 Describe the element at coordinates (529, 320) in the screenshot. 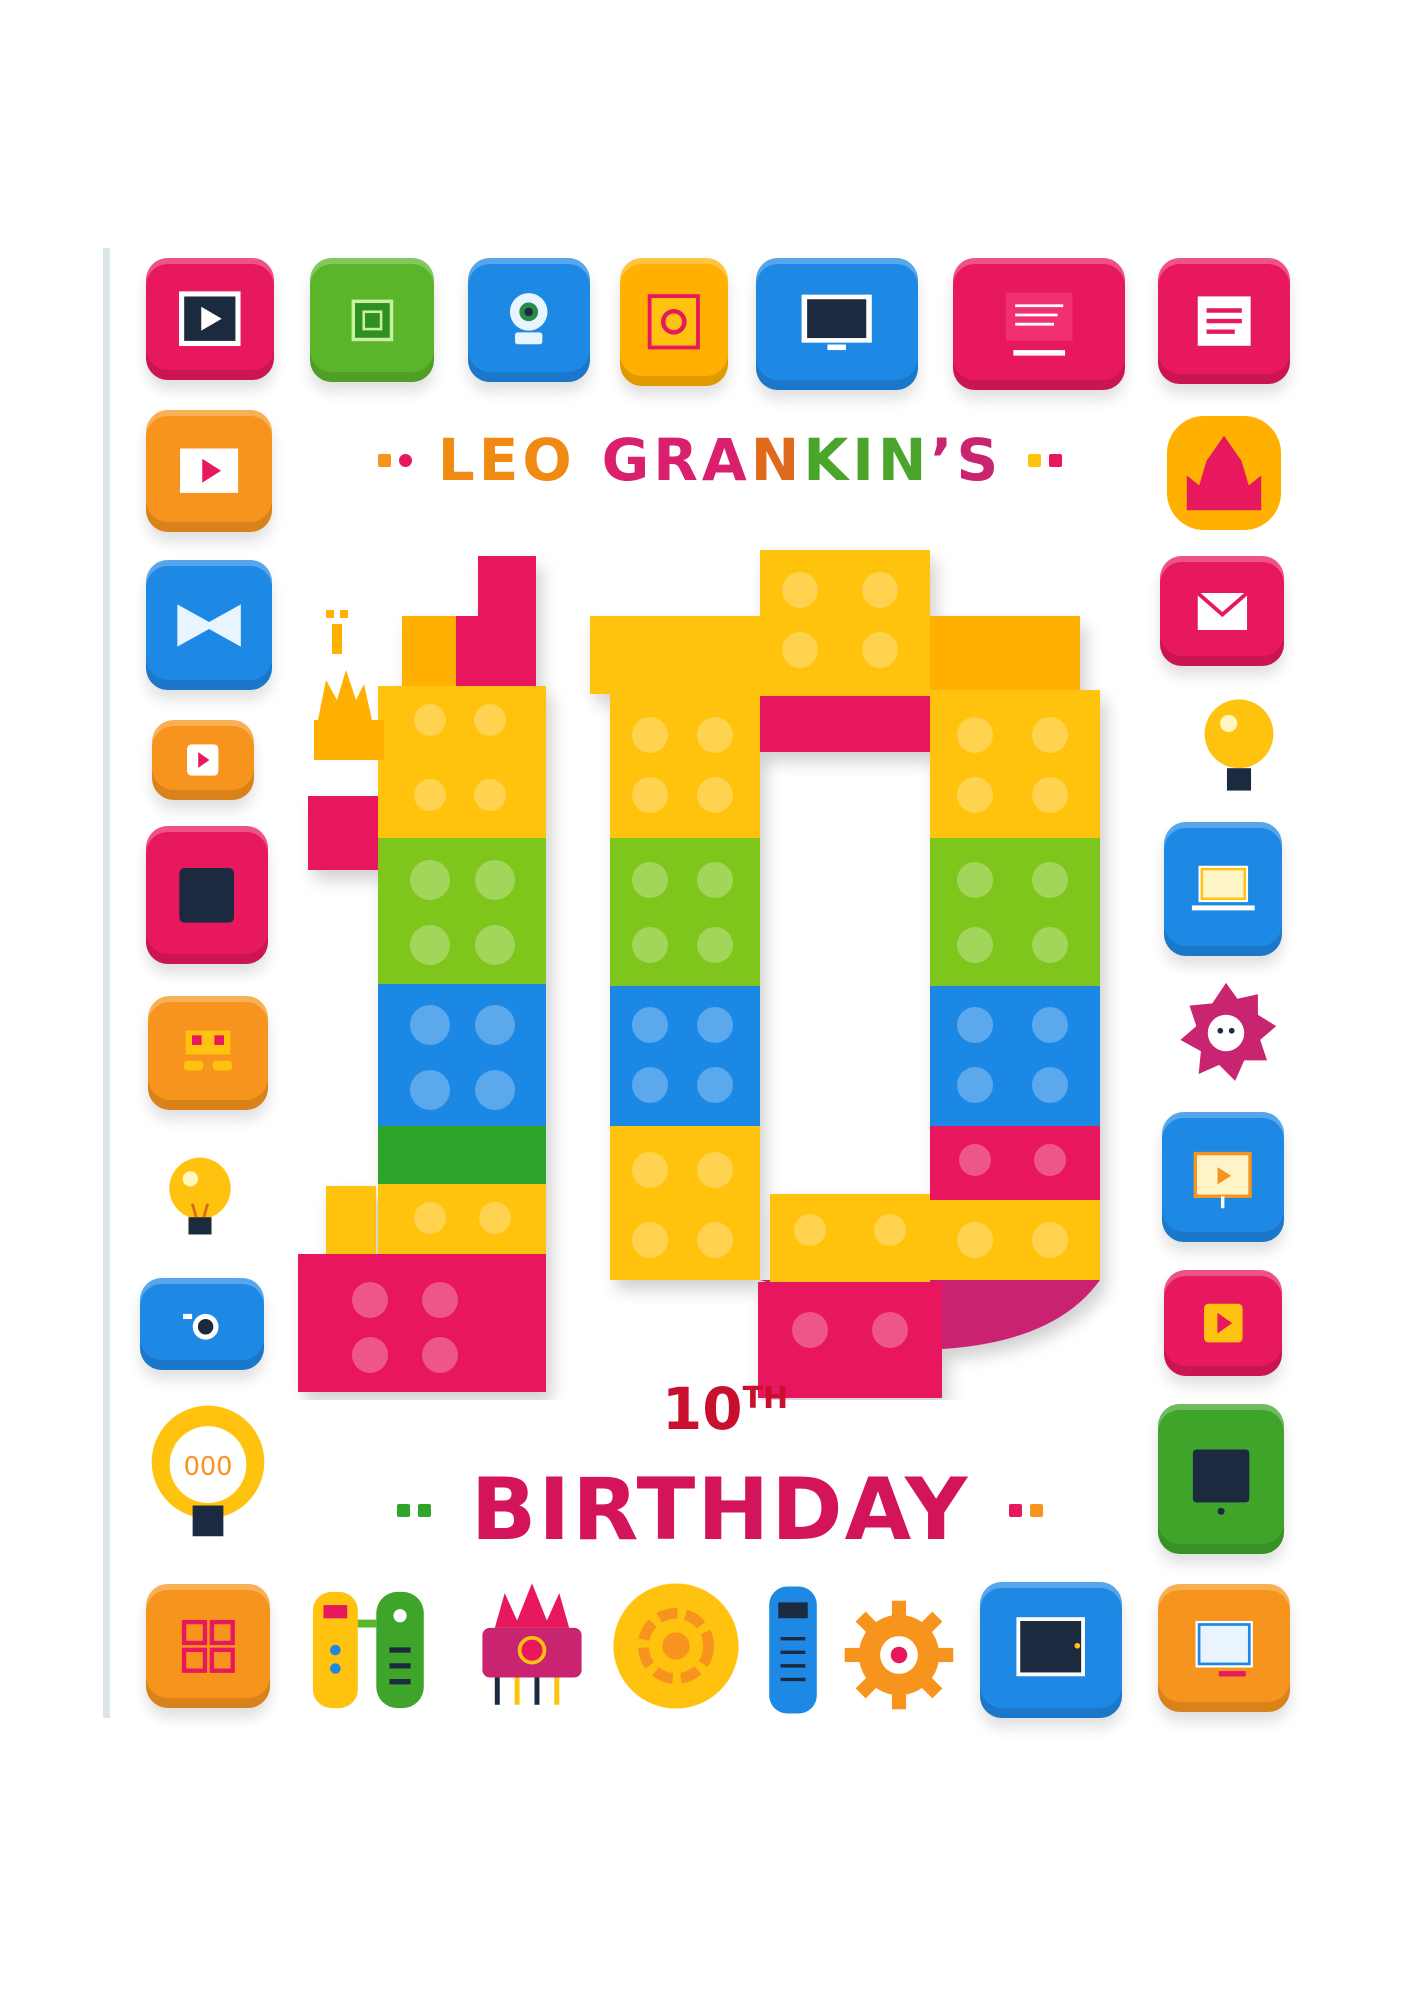

I see `webcam-icon` at that location.